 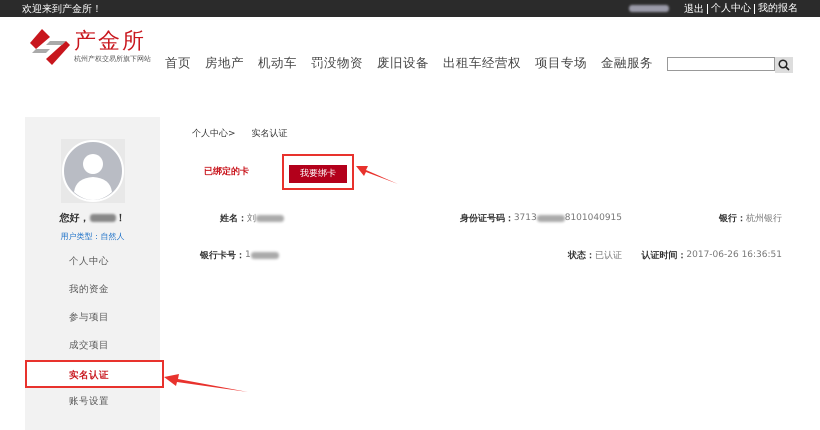 I want to click on top-link: 个人中心, so click(x=729, y=9).